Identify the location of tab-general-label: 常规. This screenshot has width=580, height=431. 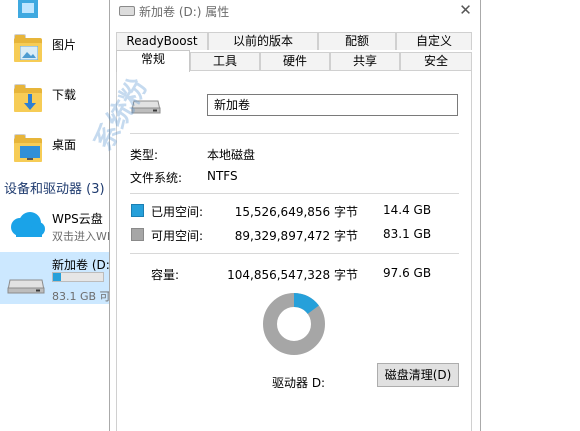
(152, 59).